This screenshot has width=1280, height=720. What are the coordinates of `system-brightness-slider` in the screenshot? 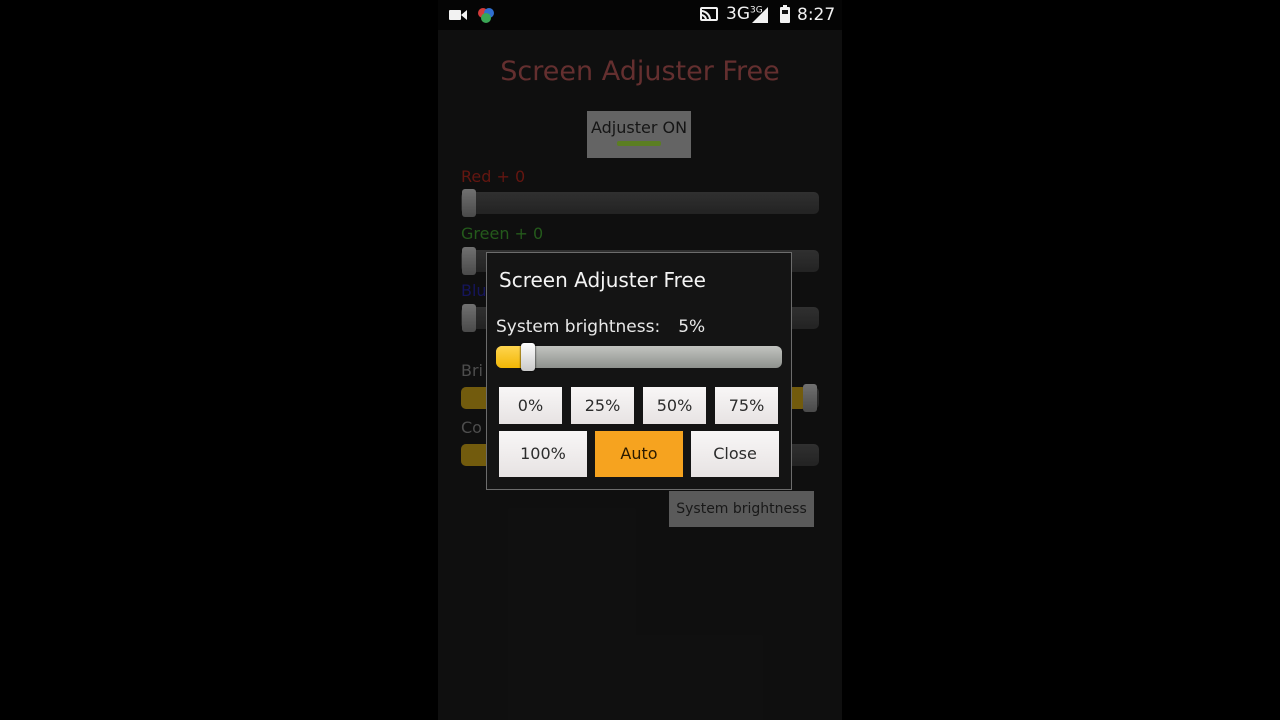 It's located at (639, 357).